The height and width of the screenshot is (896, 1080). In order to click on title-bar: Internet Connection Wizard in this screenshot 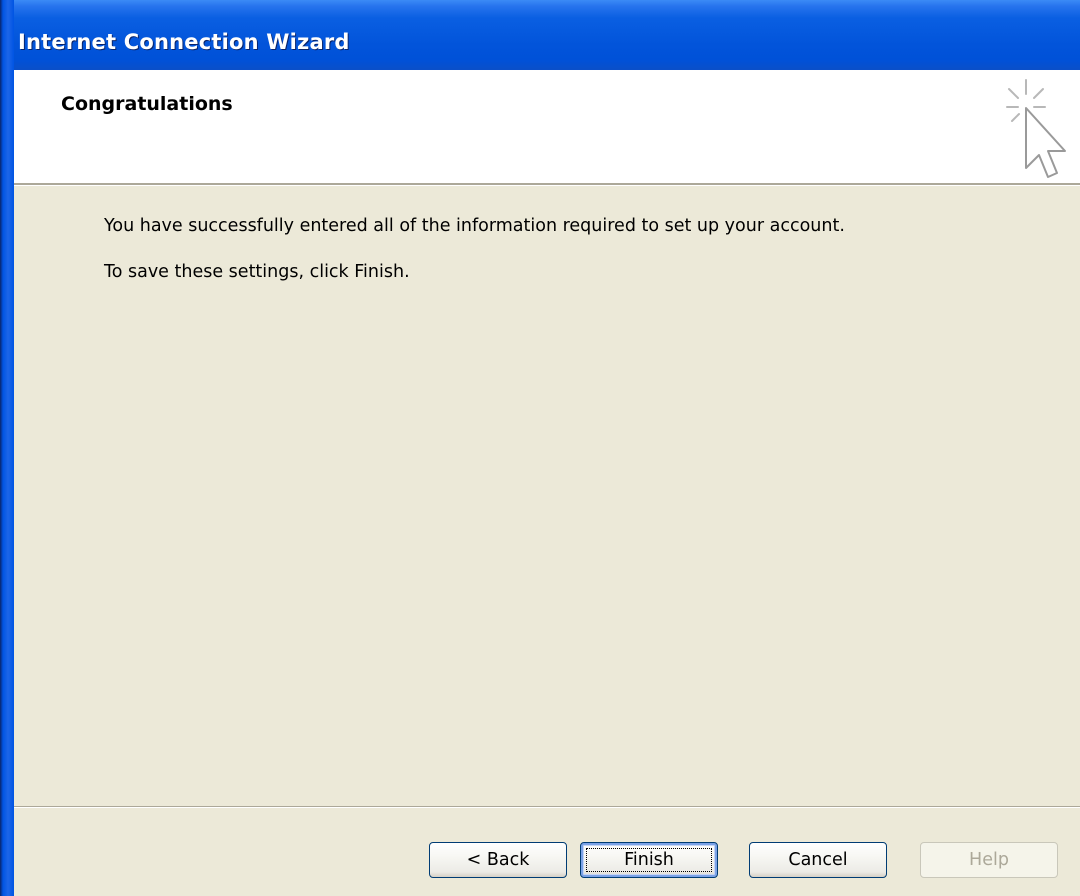, I will do `click(540, 35)`.